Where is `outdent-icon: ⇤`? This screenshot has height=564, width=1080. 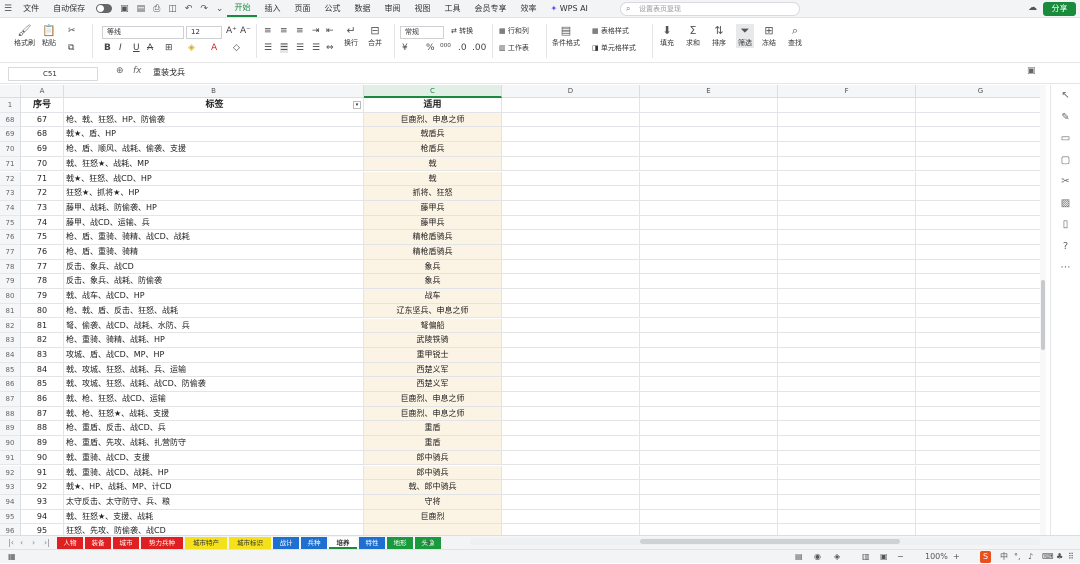
outdent-icon: ⇤ is located at coordinates (330, 31).